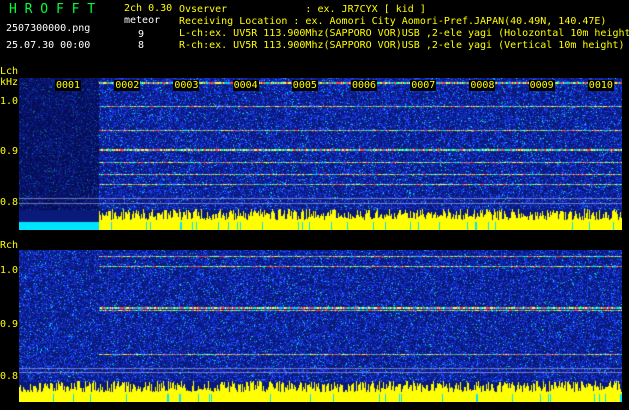  What do you see at coordinates (48, 28) in the screenshot?
I see `filename-label: 2507300000.png` at bounding box center [48, 28].